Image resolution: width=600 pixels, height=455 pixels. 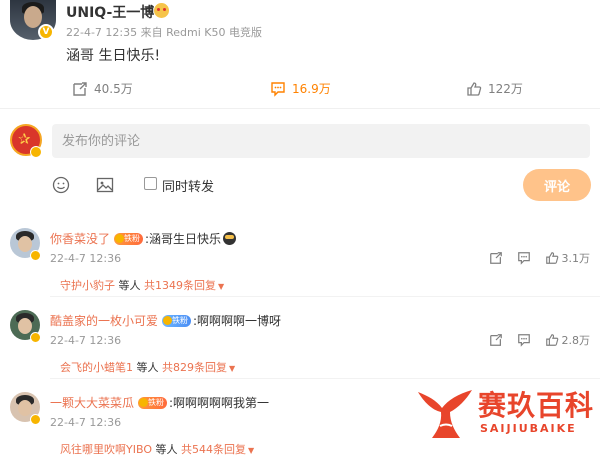 I want to click on replies-summary: 会飞的小蜡笔1 等人 共829条回复 ▼, so click(x=147, y=367).